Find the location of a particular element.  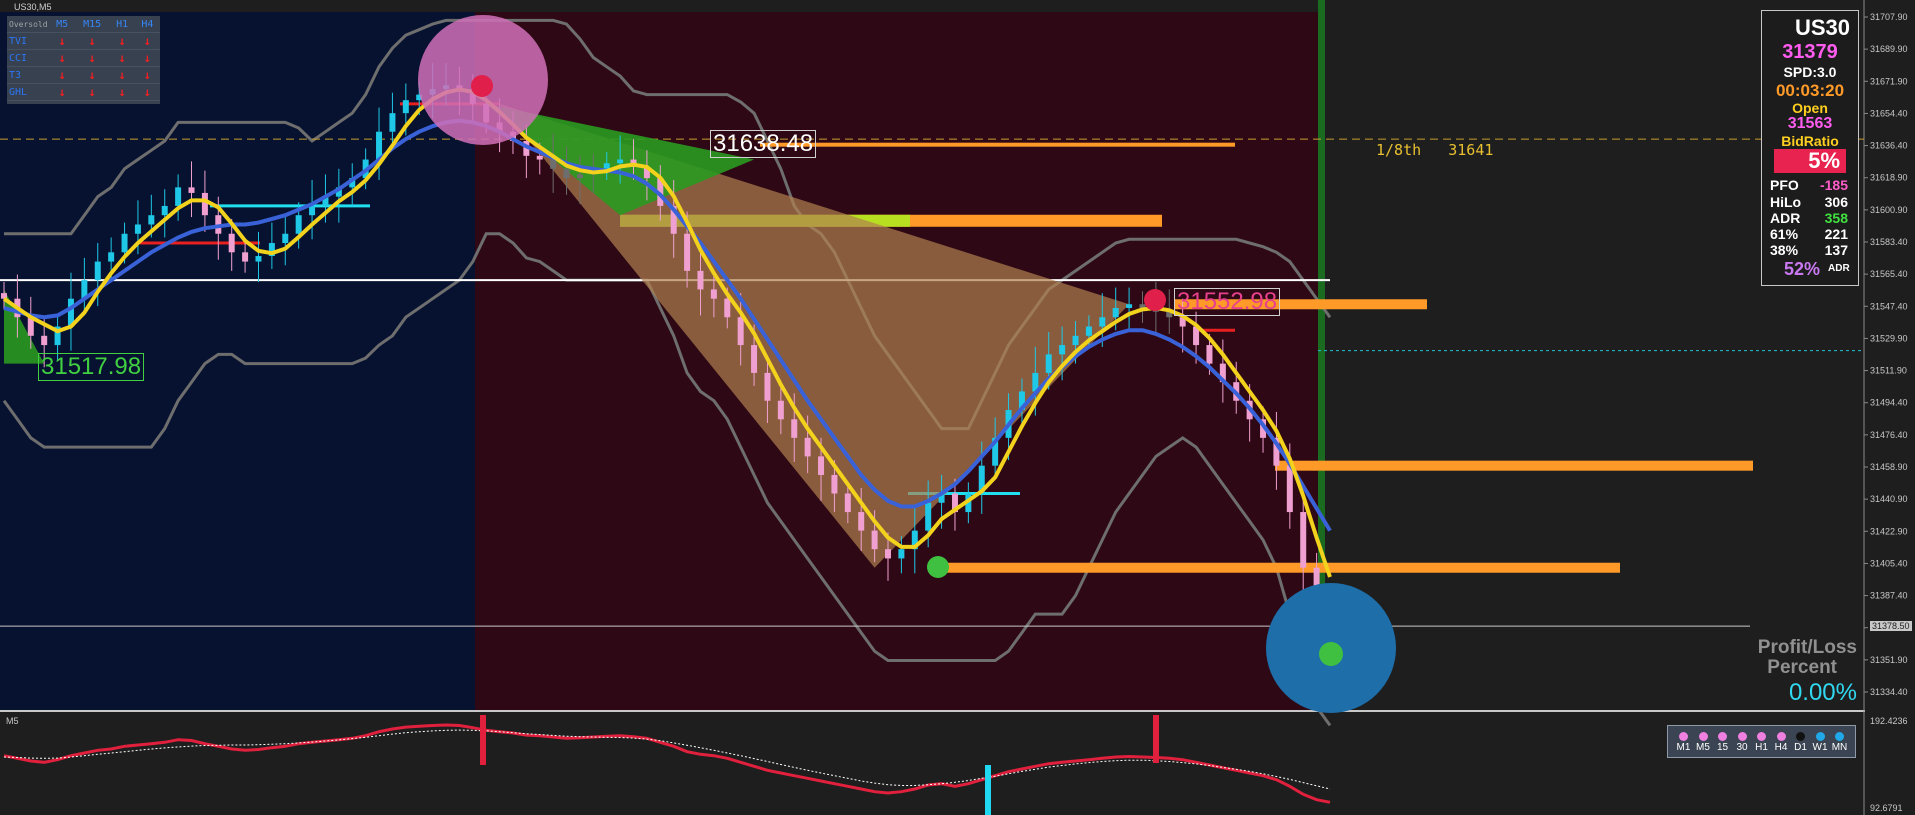

timeframe-label: MN is located at coordinates (1839, 747).